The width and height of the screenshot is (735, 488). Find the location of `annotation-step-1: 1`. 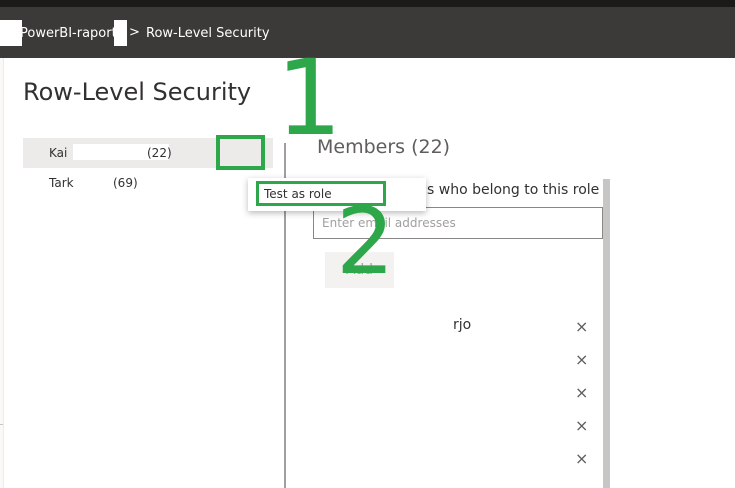

annotation-step-1: 1 is located at coordinates (309, 98).